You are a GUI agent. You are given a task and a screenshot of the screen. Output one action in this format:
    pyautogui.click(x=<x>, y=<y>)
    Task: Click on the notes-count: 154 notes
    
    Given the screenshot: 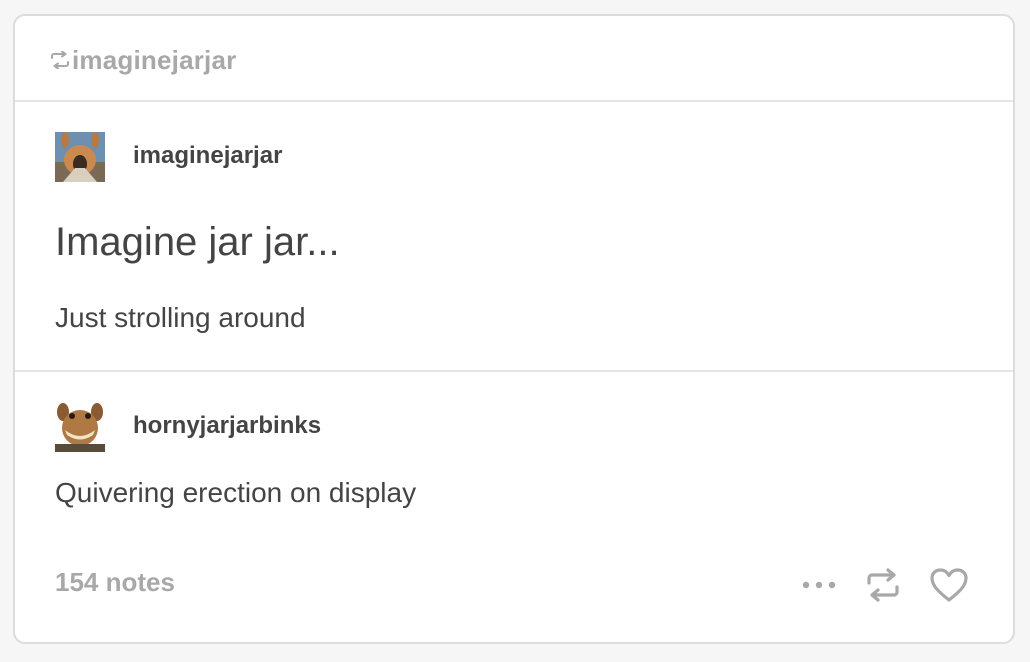 What is the action you would take?
    pyautogui.click(x=115, y=582)
    